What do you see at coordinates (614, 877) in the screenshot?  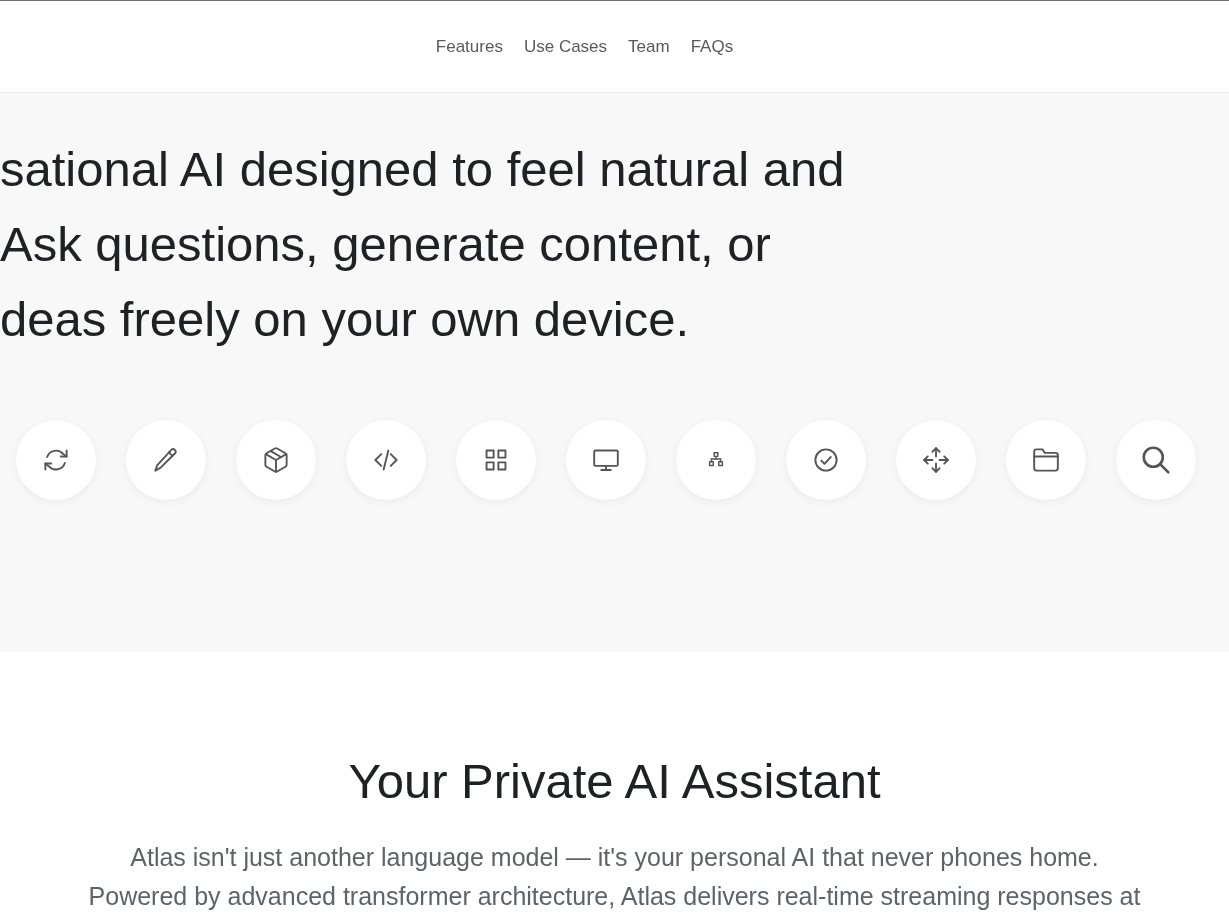 I see `intro-paragraph: Atlas isn't just another language model — it's your personal AI that never phones home. Powered by advanced transformer architecture, Atlas delivers real-time streaming responses at` at bounding box center [614, 877].